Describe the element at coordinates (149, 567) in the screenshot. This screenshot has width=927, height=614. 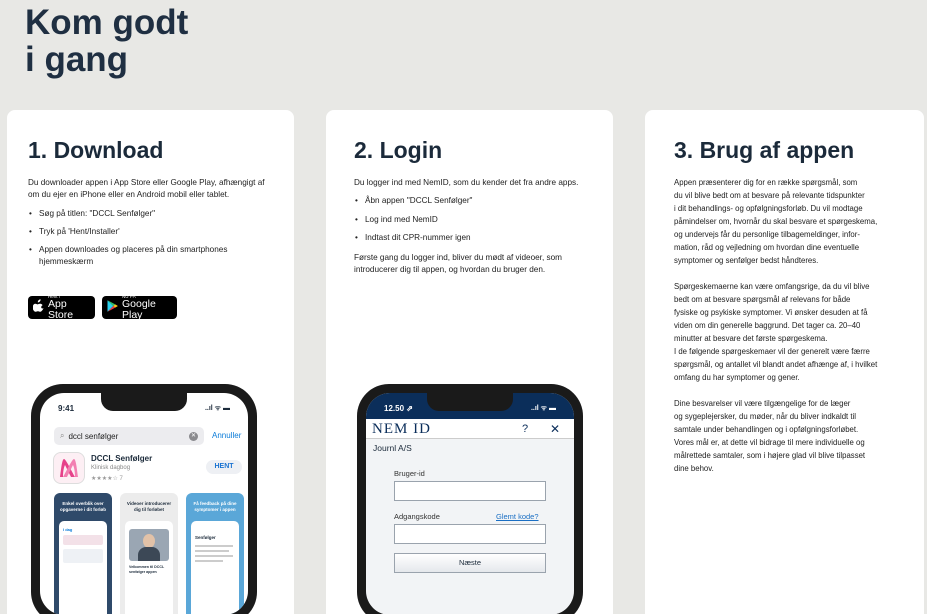
I see `screenshot-phone: Velkommen til DCCL senfølger appen` at that location.